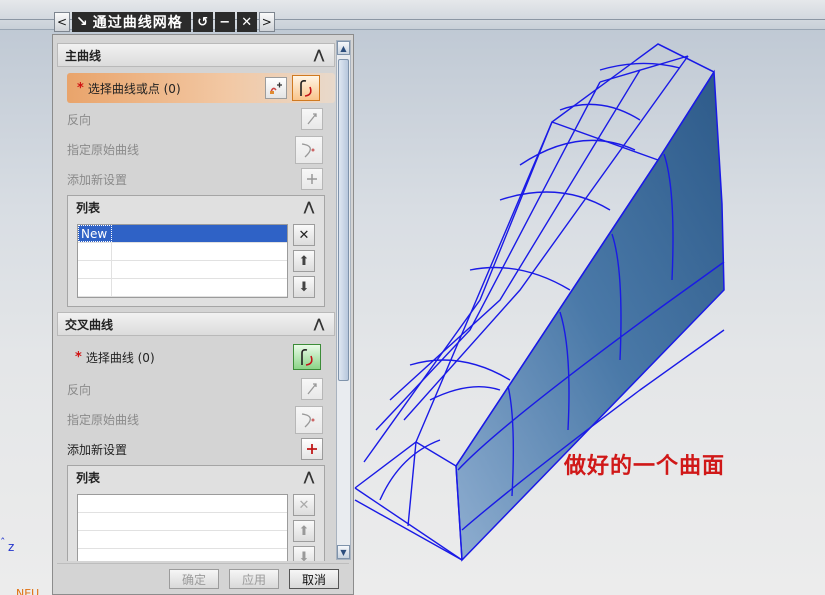 Image resolution: width=825 pixels, height=595 pixels. What do you see at coordinates (343, 220) in the screenshot?
I see `scroll-thumb` at bounding box center [343, 220].